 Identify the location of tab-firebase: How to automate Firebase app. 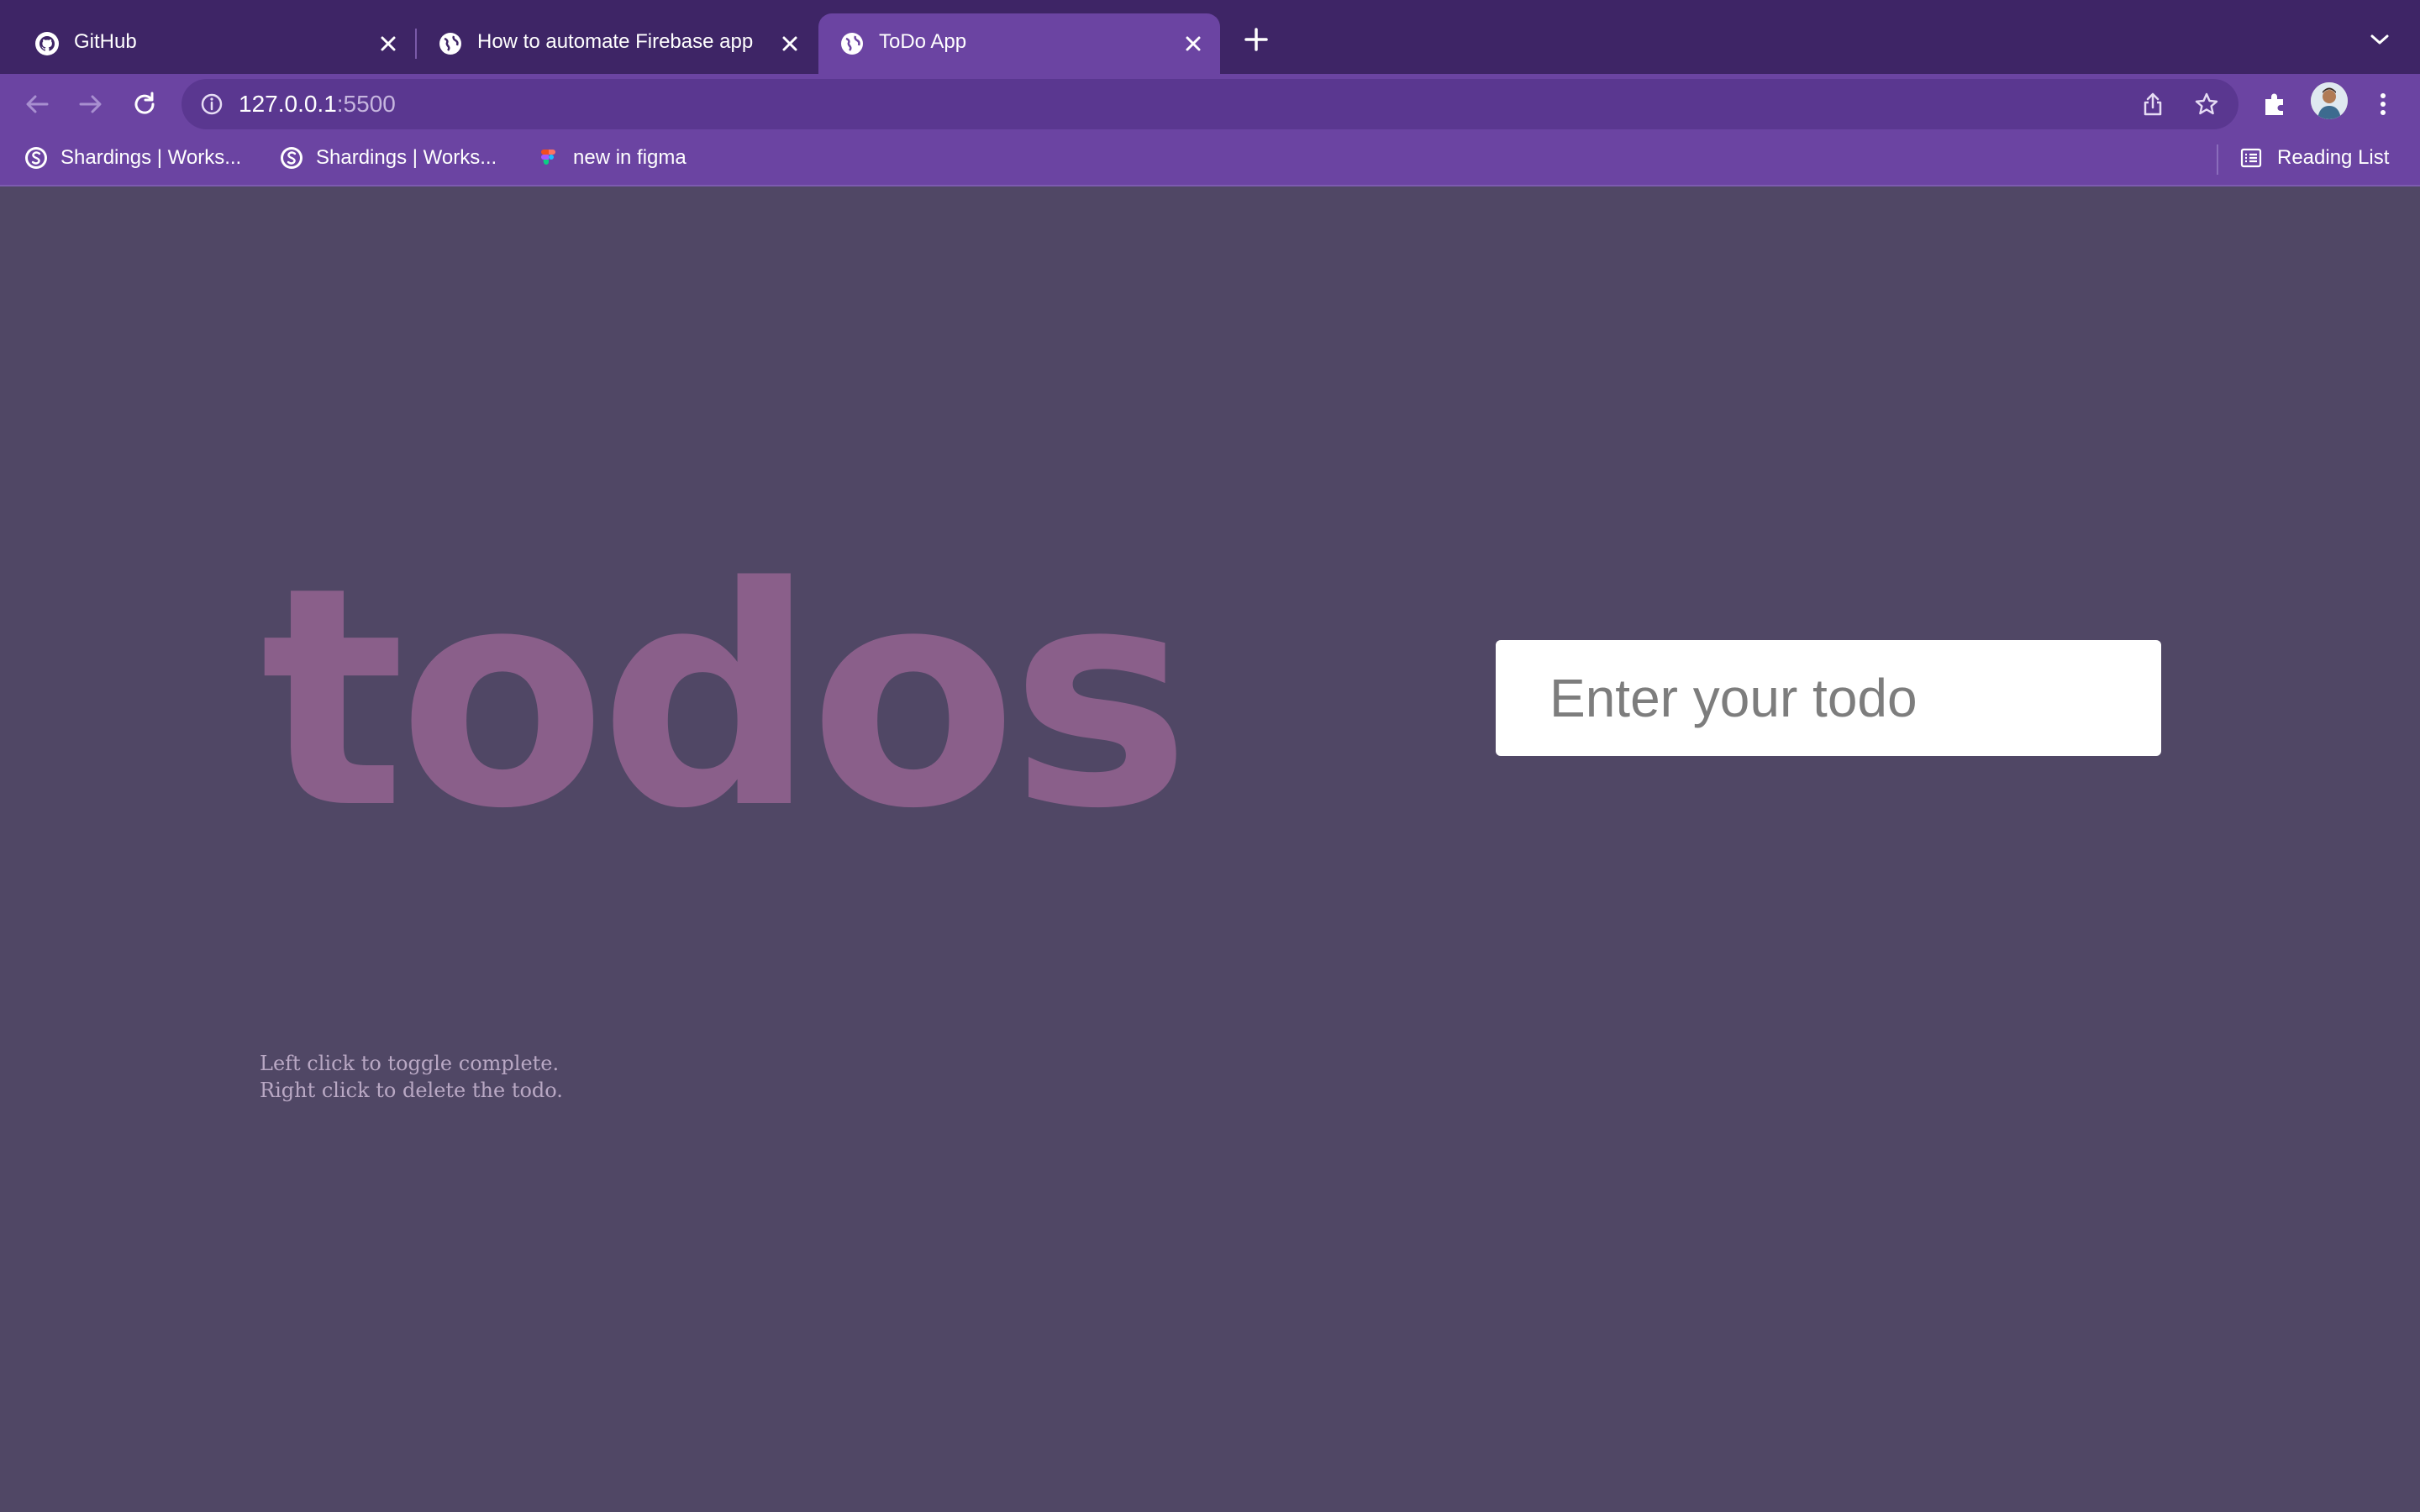
(616, 43).